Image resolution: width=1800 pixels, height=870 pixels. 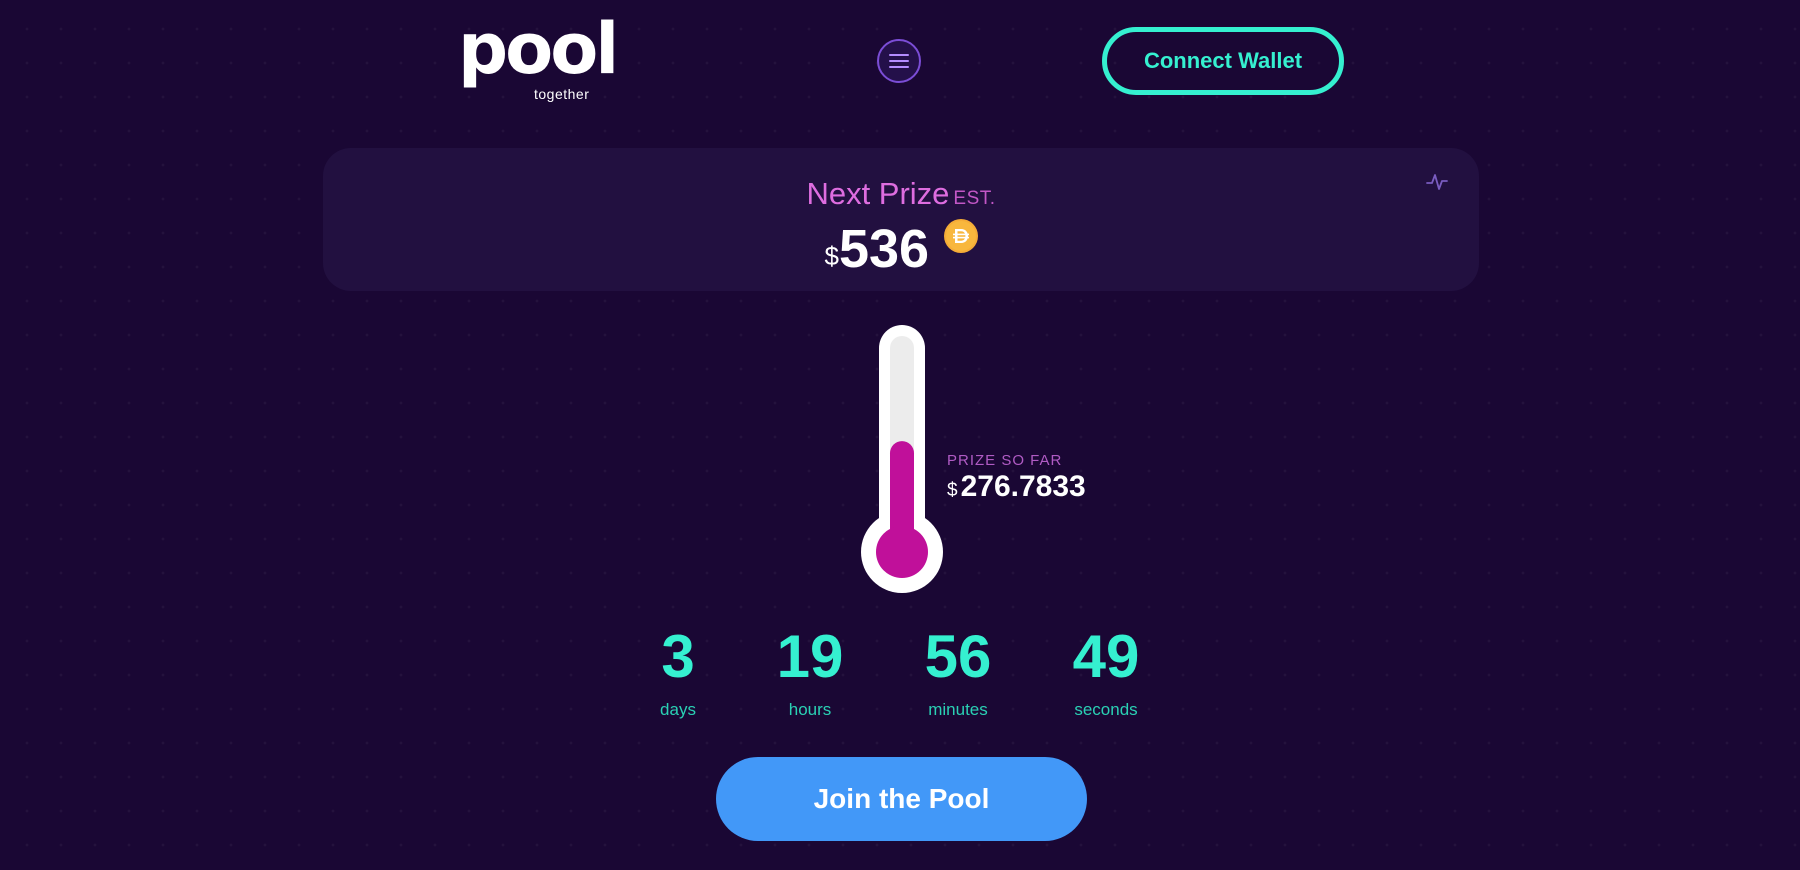 What do you see at coordinates (958, 709) in the screenshot?
I see `countdown-minutes-label: minutes` at bounding box center [958, 709].